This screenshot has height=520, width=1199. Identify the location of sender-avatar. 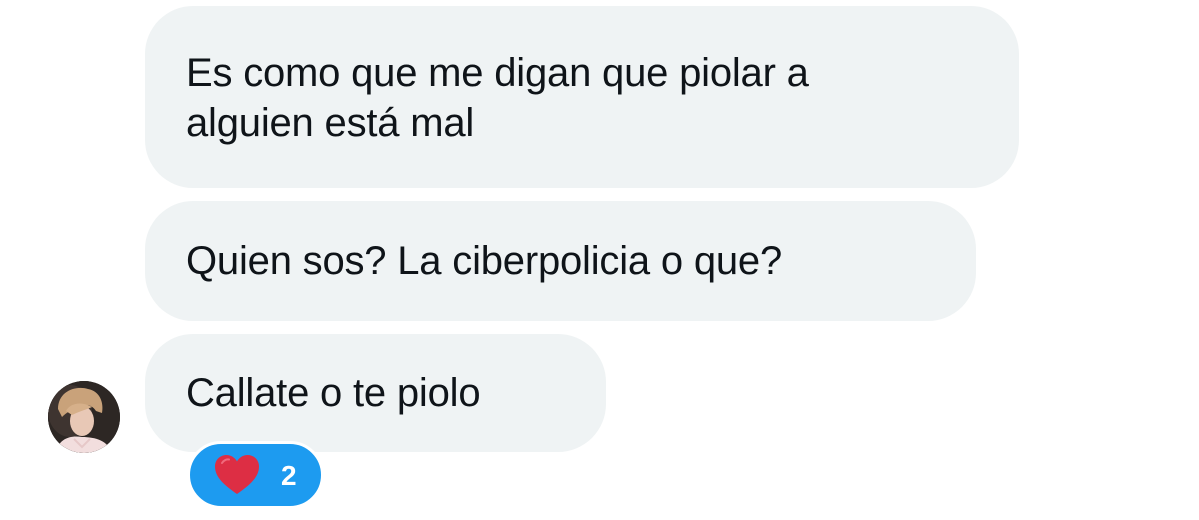
(84, 417).